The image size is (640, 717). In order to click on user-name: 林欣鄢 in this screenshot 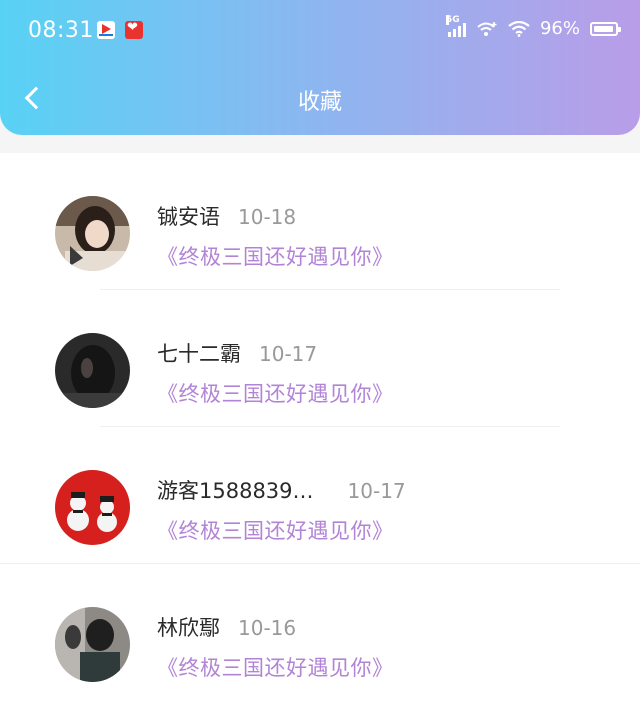, I will do `click(188, 628)`.